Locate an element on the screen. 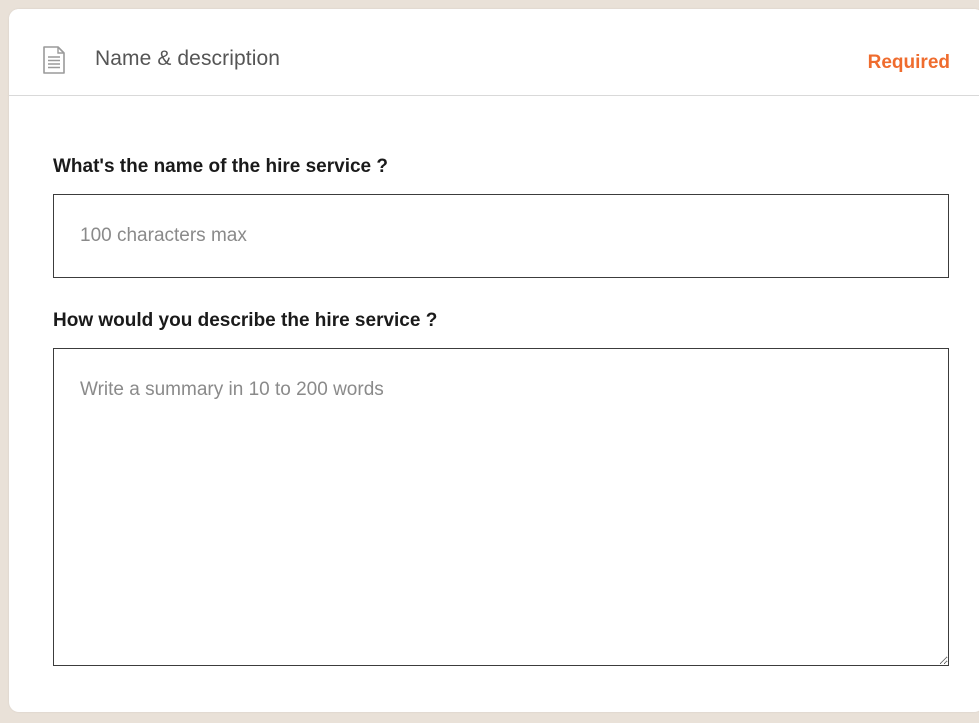 The image size is (979, 723). section-title: Name & description is located at coordinates (188, 58).